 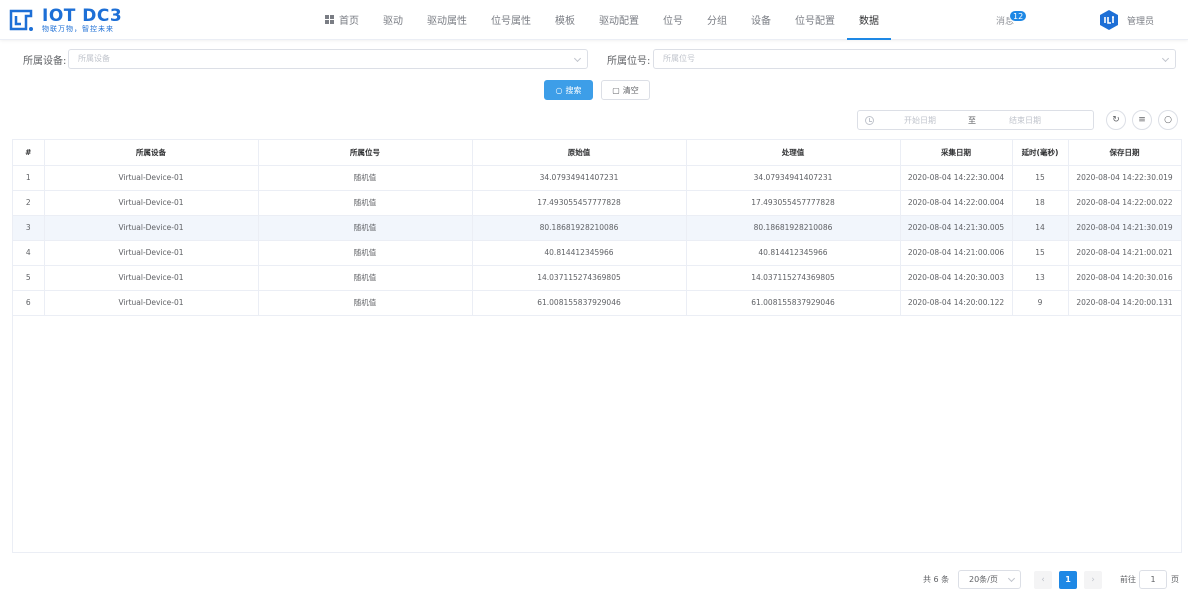 I want to click on nav-label: 首页, so click(x=349, y=21).